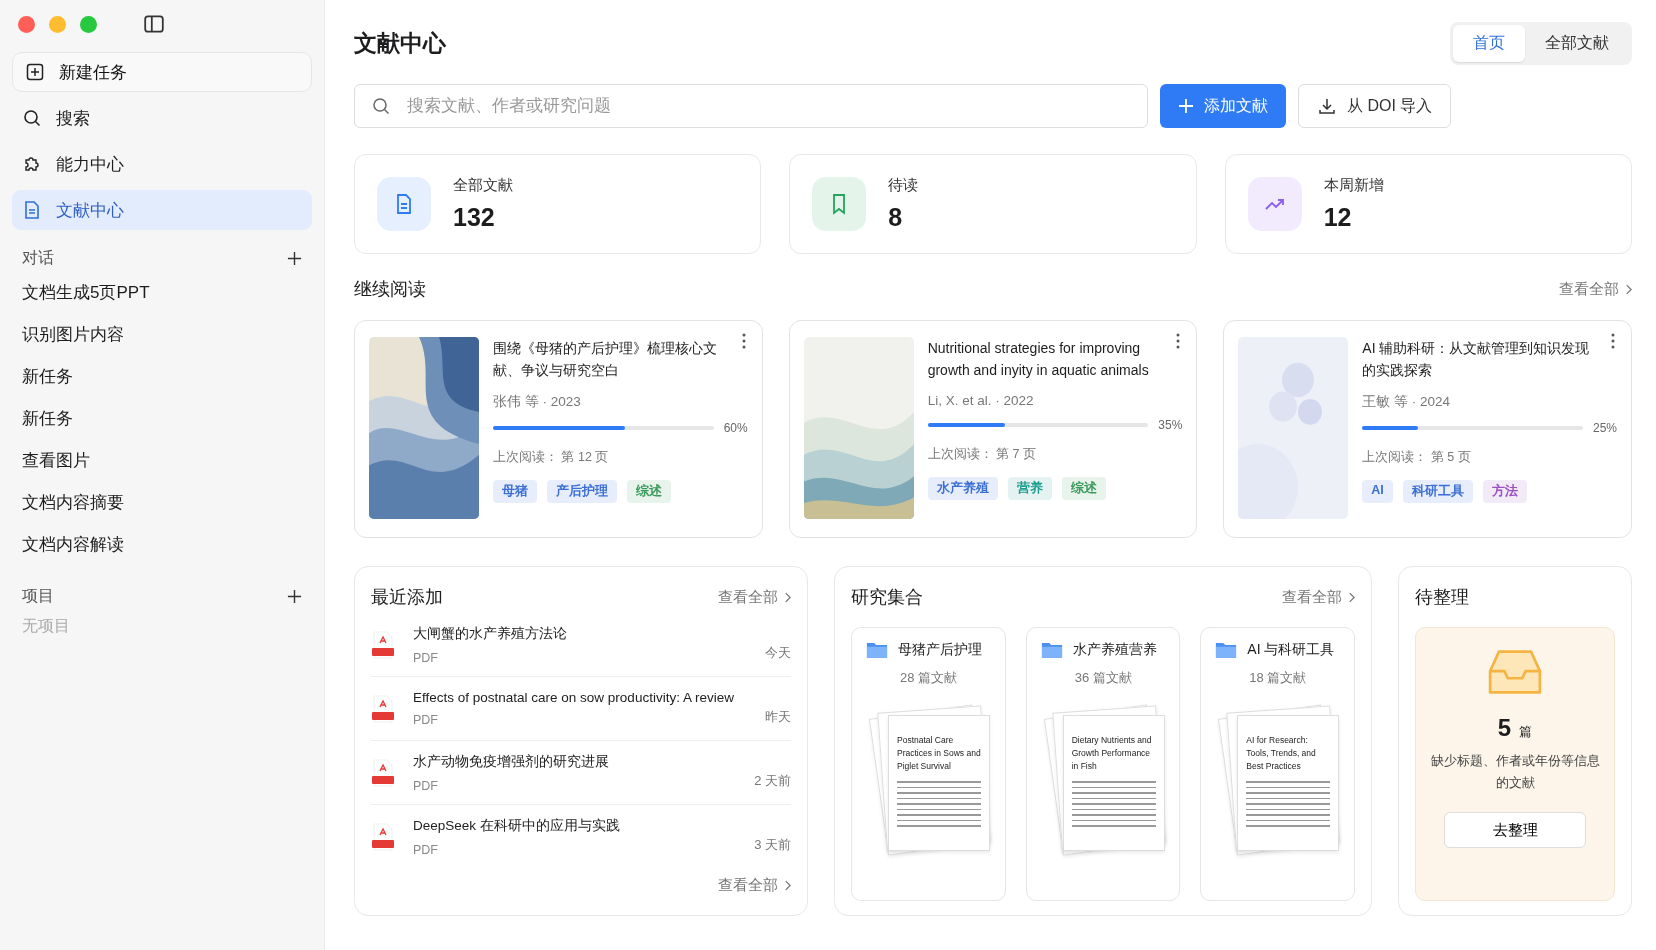  What do you see at coordinates (1103, 764) in the screenshot?
I see `collection-card: 水产养殖营养 36 篇文献 Dietary Nutrients and Growth Performance in Fish` at bounding box center [1103, 764].